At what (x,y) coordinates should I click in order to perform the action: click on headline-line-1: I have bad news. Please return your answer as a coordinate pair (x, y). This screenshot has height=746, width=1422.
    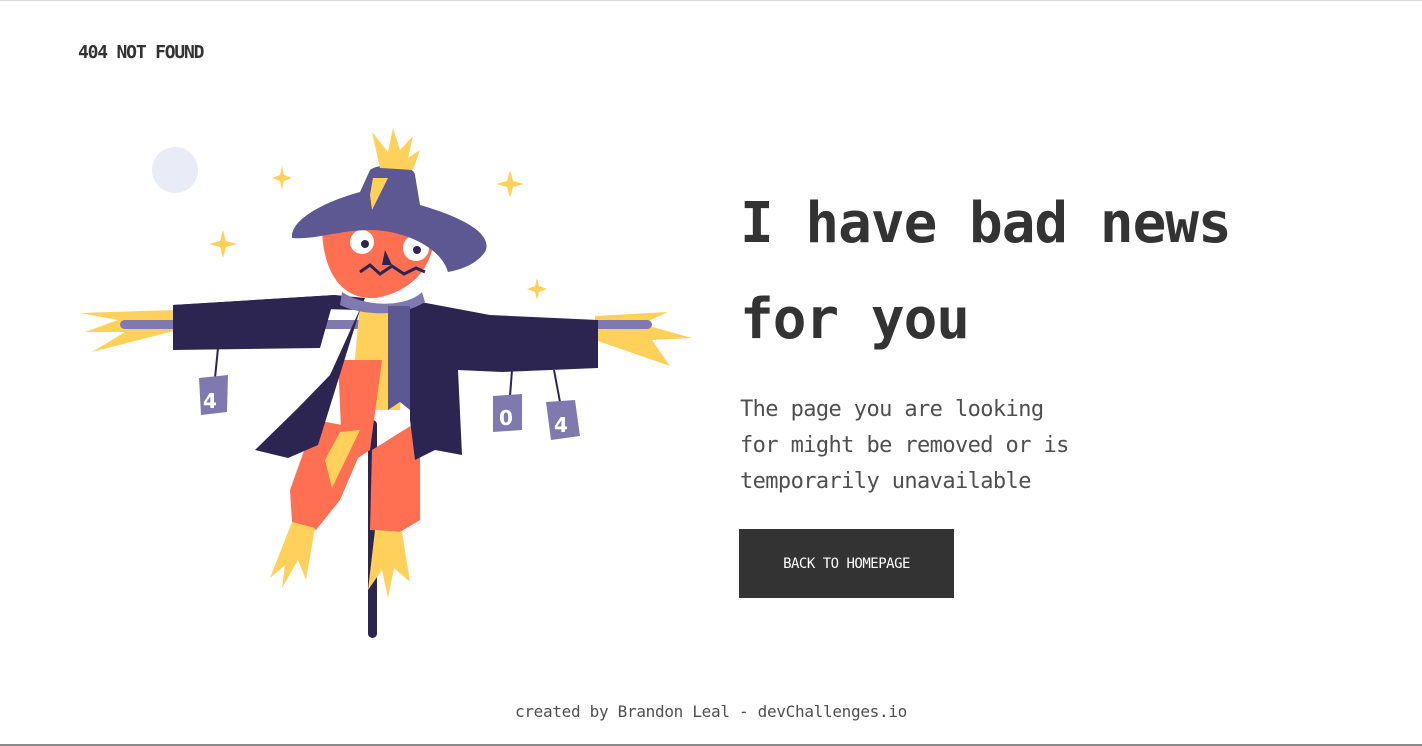
    Looking at the image, I should click on (986, 223).